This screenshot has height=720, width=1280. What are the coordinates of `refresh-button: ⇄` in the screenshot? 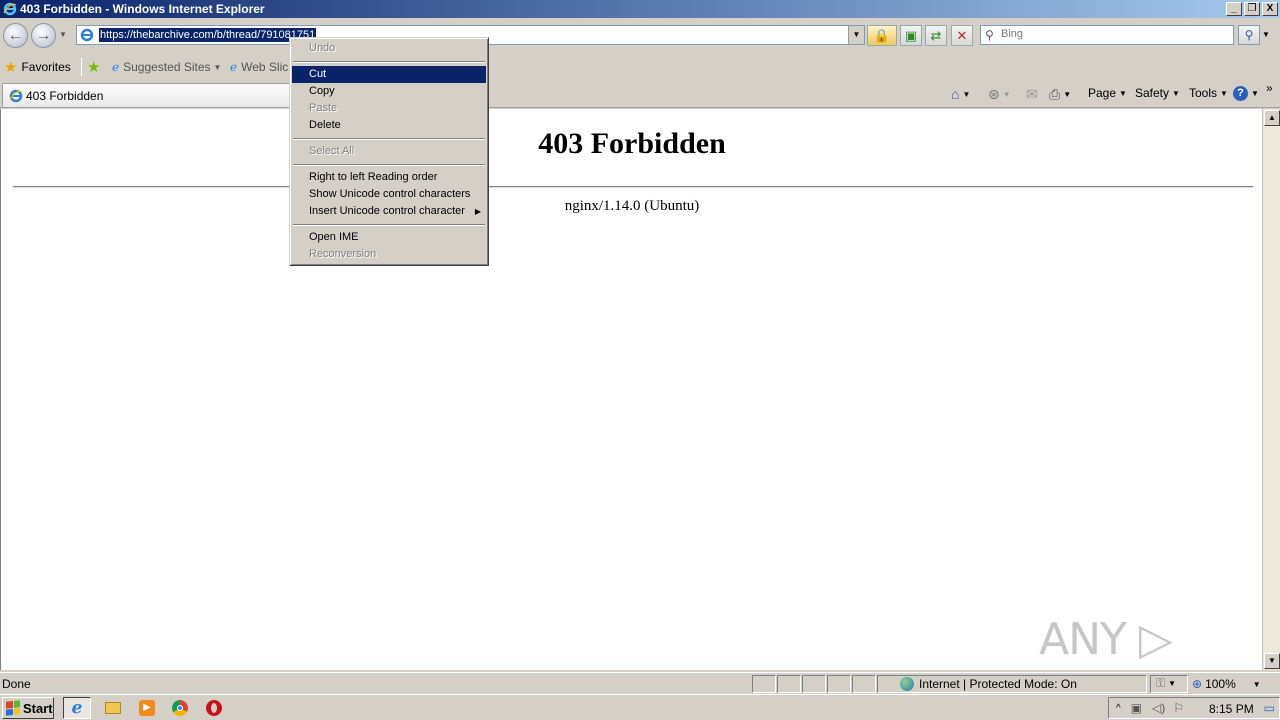 It's located at (936, 35).